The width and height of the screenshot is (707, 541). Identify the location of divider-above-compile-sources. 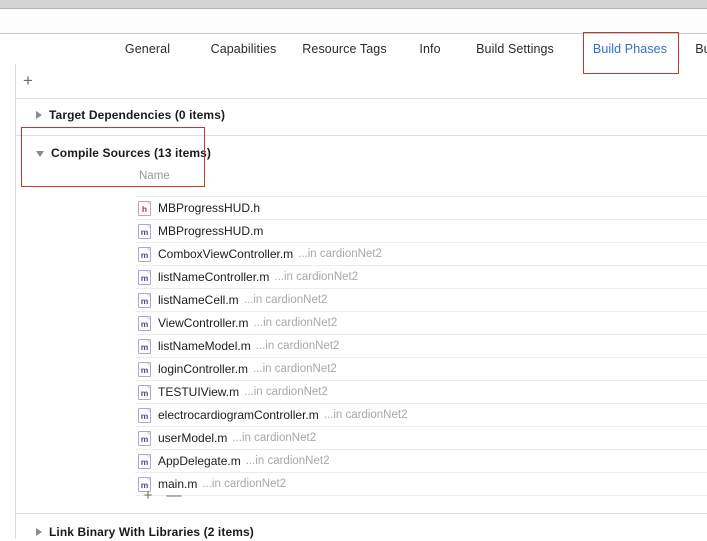
(361, 135).